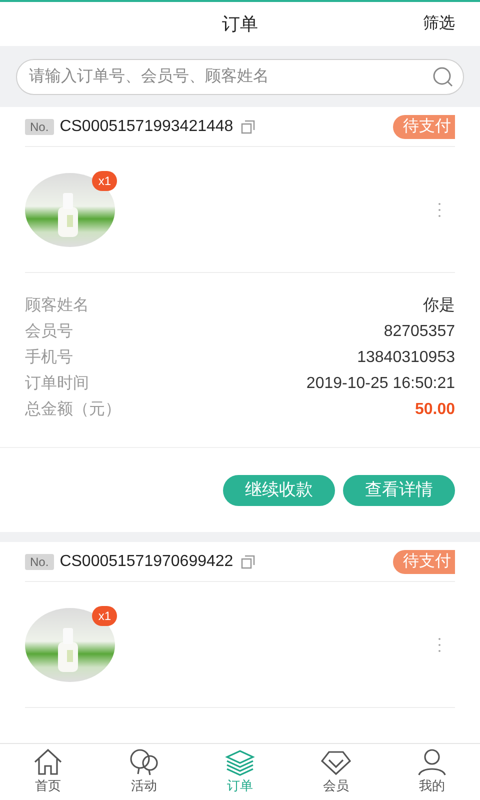  I want to click on order-number: CS00051571993421448, so click(147, 126).